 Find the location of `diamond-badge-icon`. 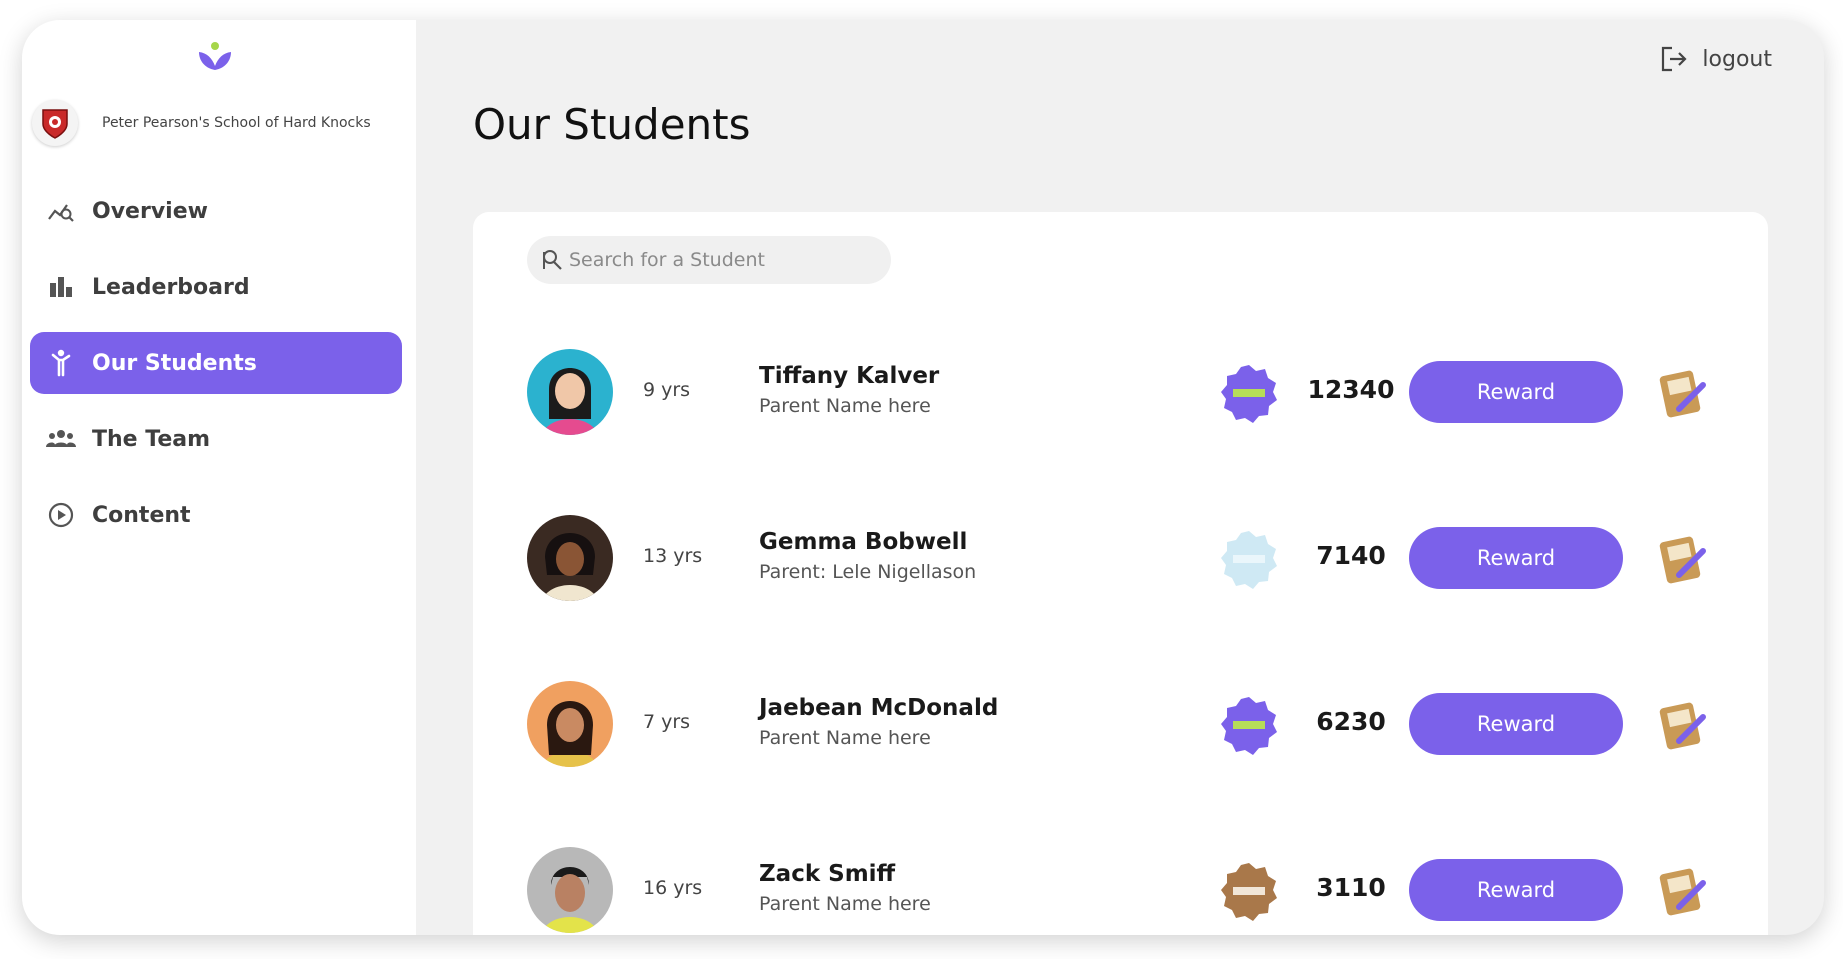

diamond-badge-icon is located at coordinates (1249, 560).